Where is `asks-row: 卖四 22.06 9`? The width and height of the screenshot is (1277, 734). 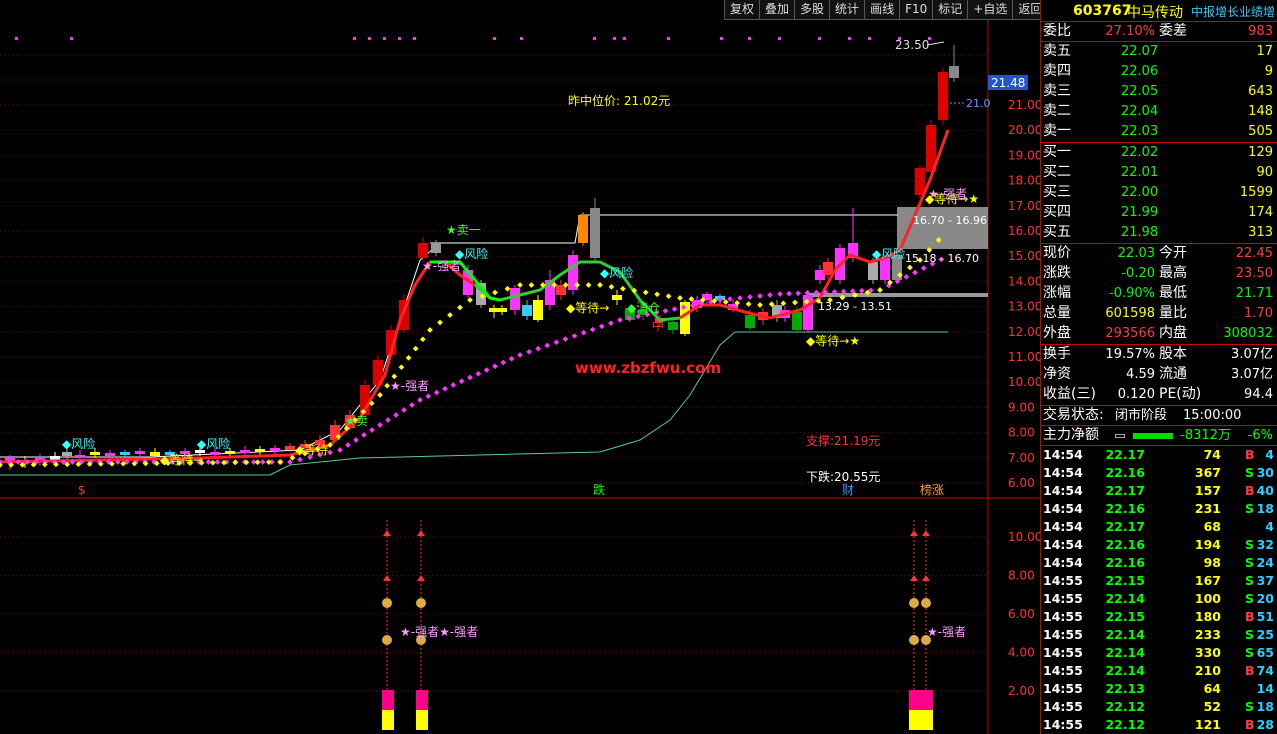
asks-row: 卖四 22.06 9 is located at coordinates (1159, 72).